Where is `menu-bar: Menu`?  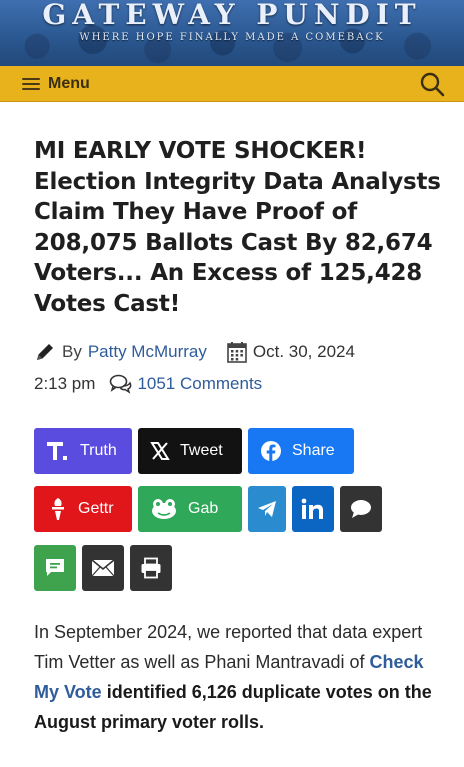 menu-bar: Menu is located at coordinates (232, 84).